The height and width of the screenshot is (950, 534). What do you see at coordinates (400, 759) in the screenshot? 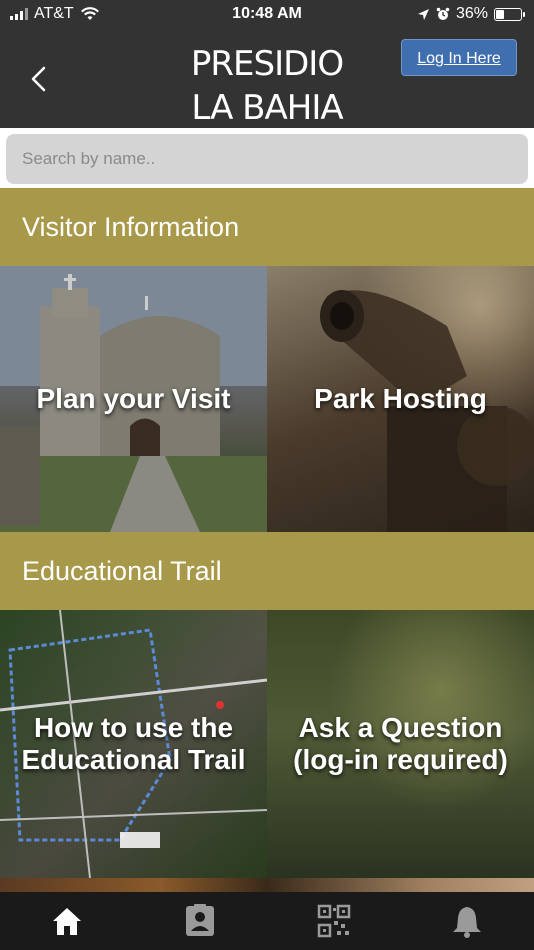
I see `tile-label-line-2: (log-in required)` at bounding box center [400, 759].